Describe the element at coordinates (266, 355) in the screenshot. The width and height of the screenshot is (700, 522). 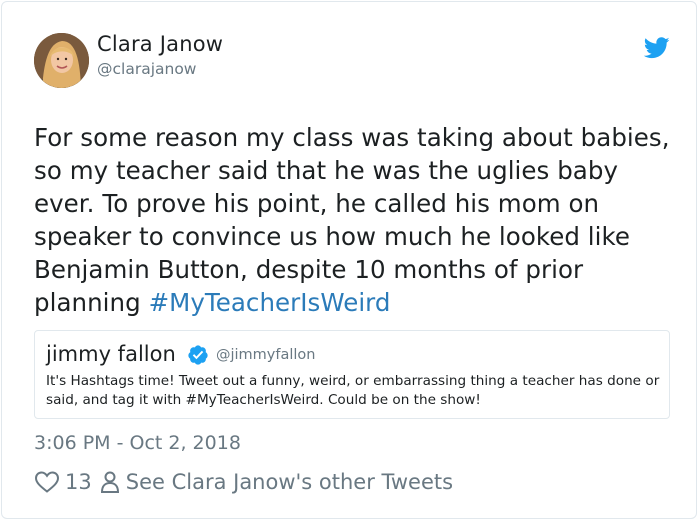
I see `quoted-author-handle: @jimmyfallon` at that location.